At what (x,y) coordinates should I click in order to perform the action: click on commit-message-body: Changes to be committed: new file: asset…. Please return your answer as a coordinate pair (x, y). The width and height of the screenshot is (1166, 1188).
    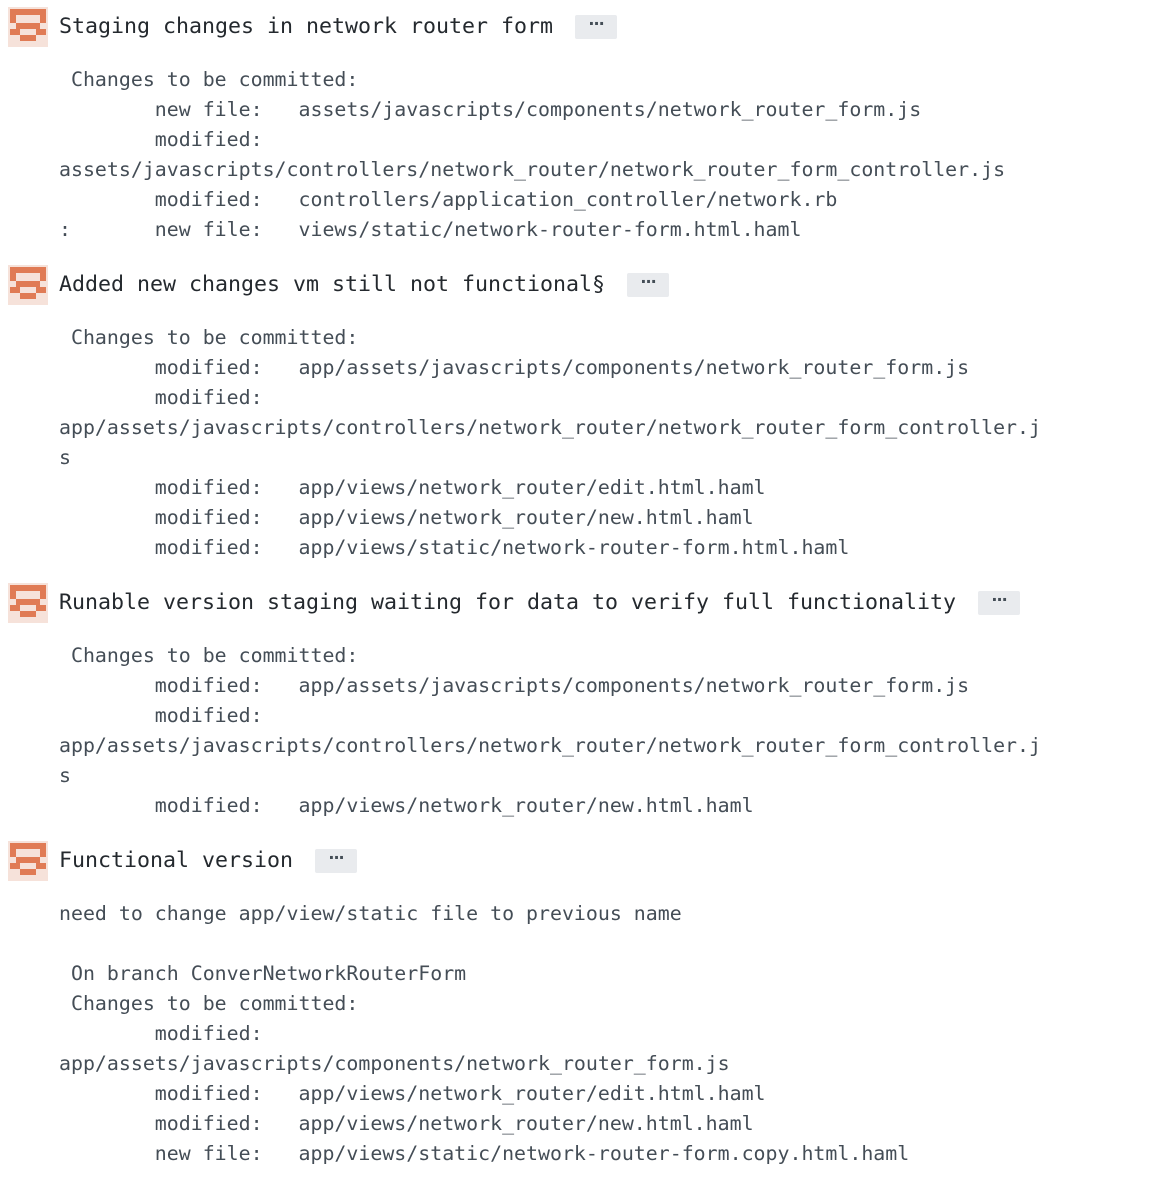
    Looking at the image, I should click on (532, 154).